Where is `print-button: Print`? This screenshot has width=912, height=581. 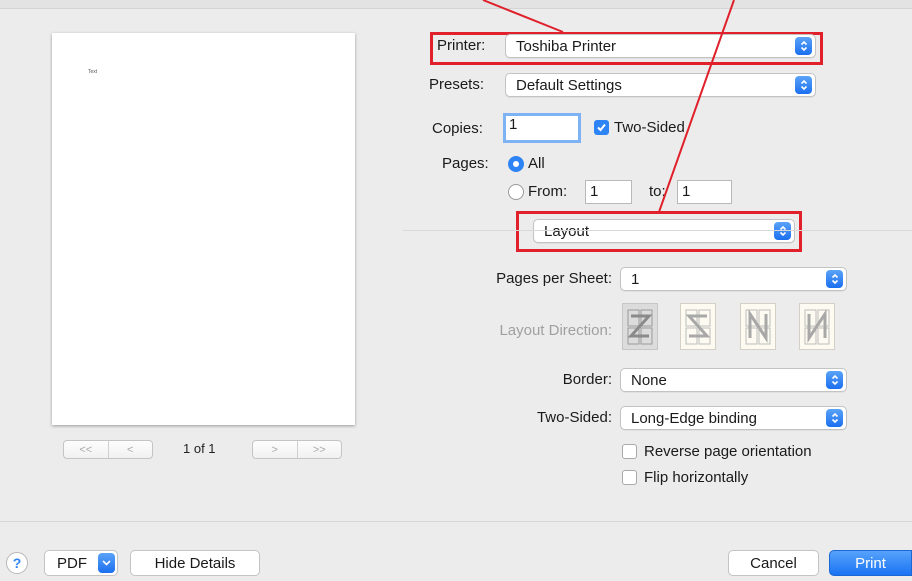 print-button: Print is located at coordinates (870, 563).